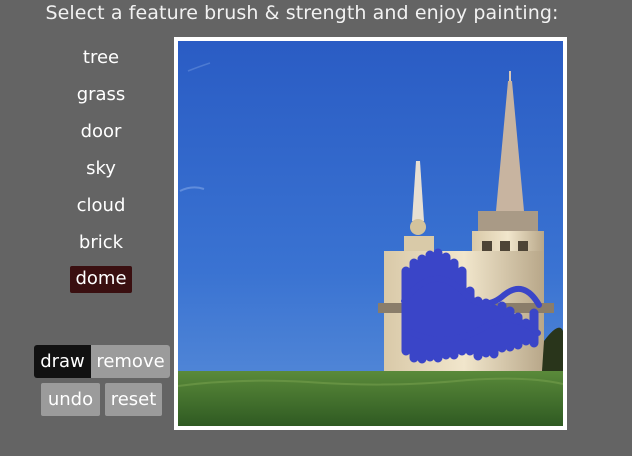  Describe the element at coordinates (101, 399) in the screenshot. I see `action-buttons: undo reset` at that location.